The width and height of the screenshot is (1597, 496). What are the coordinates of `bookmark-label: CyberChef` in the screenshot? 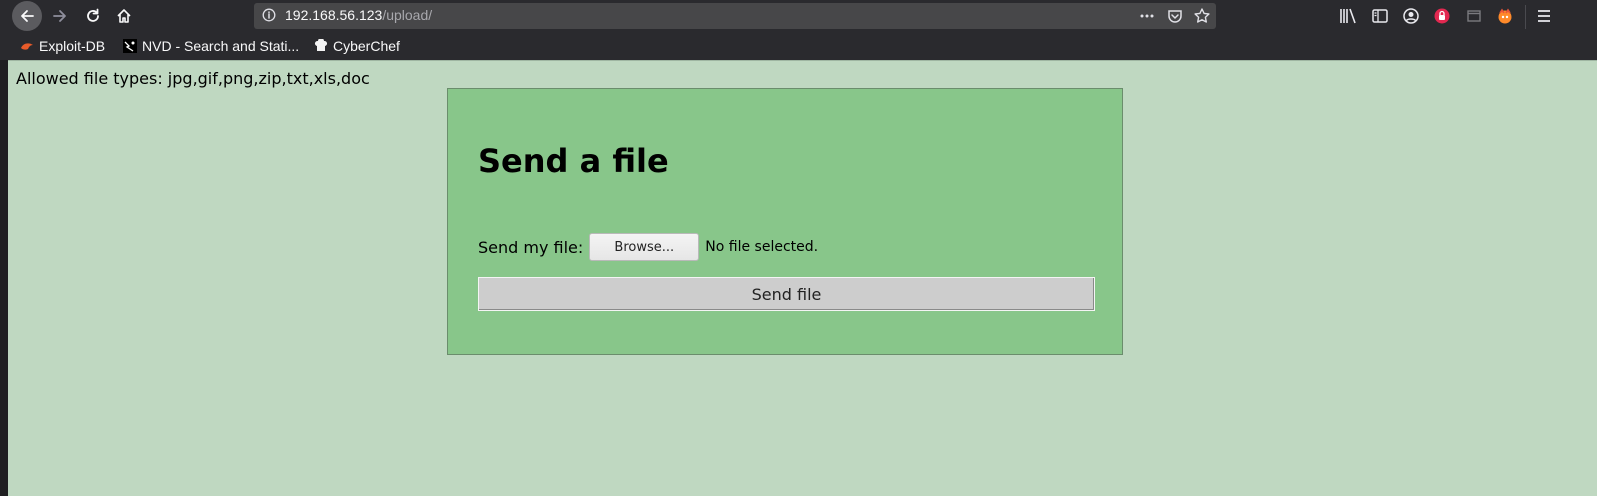 It's located at (366, 46).